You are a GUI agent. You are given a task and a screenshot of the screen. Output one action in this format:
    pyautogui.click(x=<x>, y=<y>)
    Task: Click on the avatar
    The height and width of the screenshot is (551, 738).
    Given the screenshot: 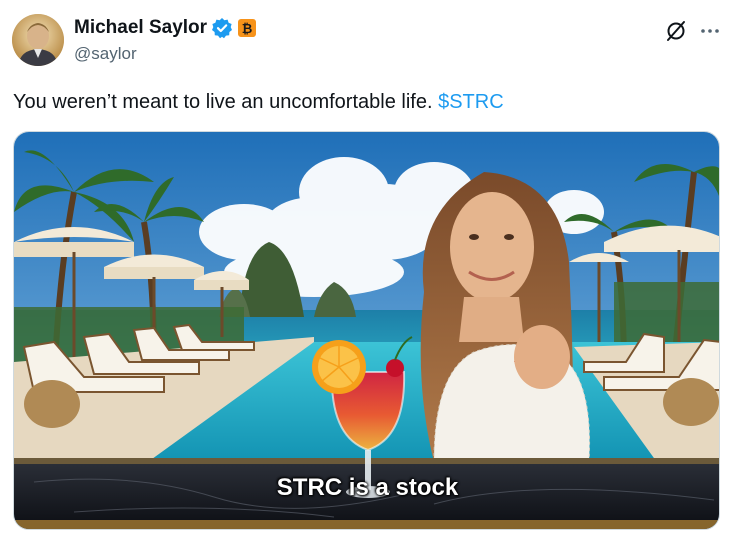 What is the action you would take?
    pyautogui.click(x=38, y=40)
    